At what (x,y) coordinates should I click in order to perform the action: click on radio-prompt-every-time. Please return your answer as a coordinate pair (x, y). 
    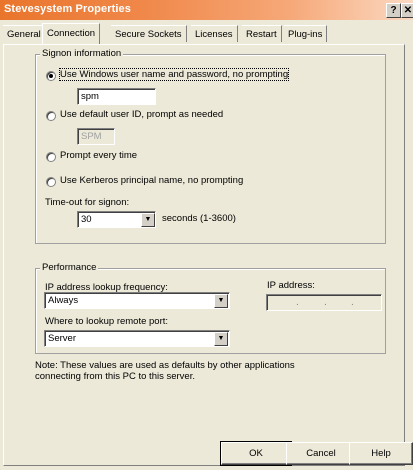
    Looking at the image, I should click on (51, 157).